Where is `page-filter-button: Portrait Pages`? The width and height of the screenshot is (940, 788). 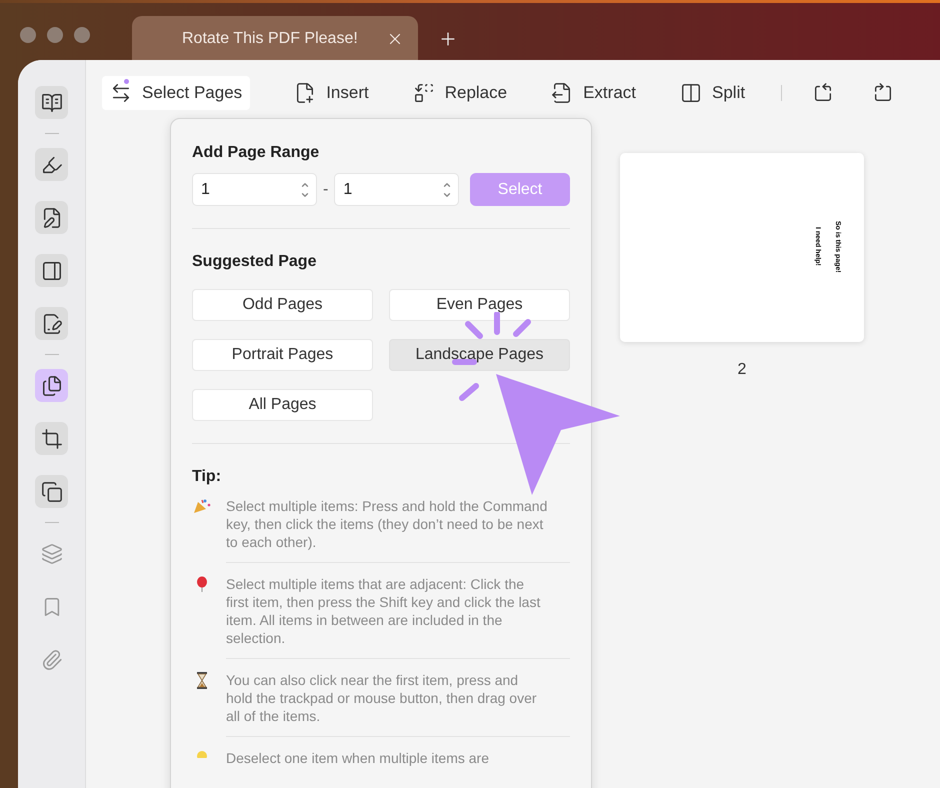
page-filter-button: Portrait Pages is located at coordinates (282, 355).